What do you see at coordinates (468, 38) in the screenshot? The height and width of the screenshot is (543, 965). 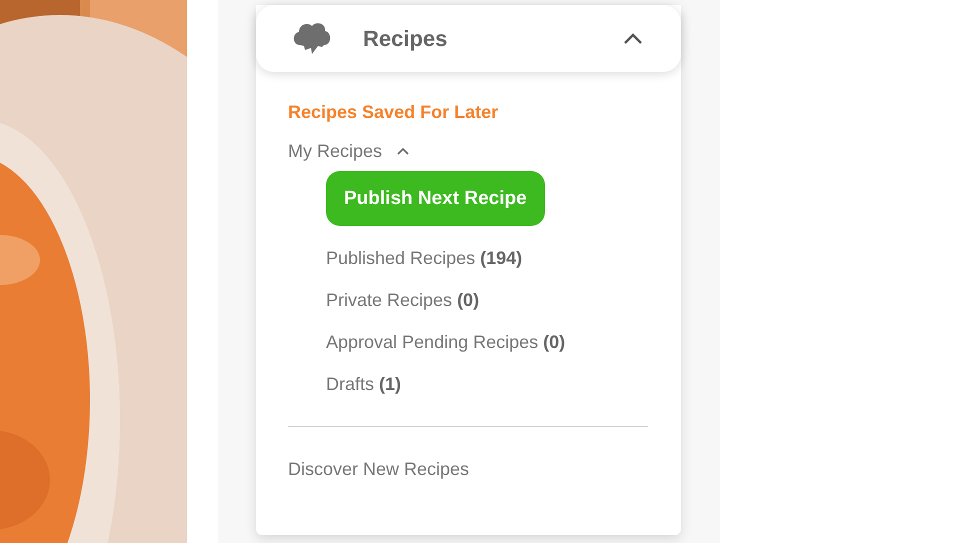 I see `recipes-menu-header: Recipes` at bounding box center [468, 38].